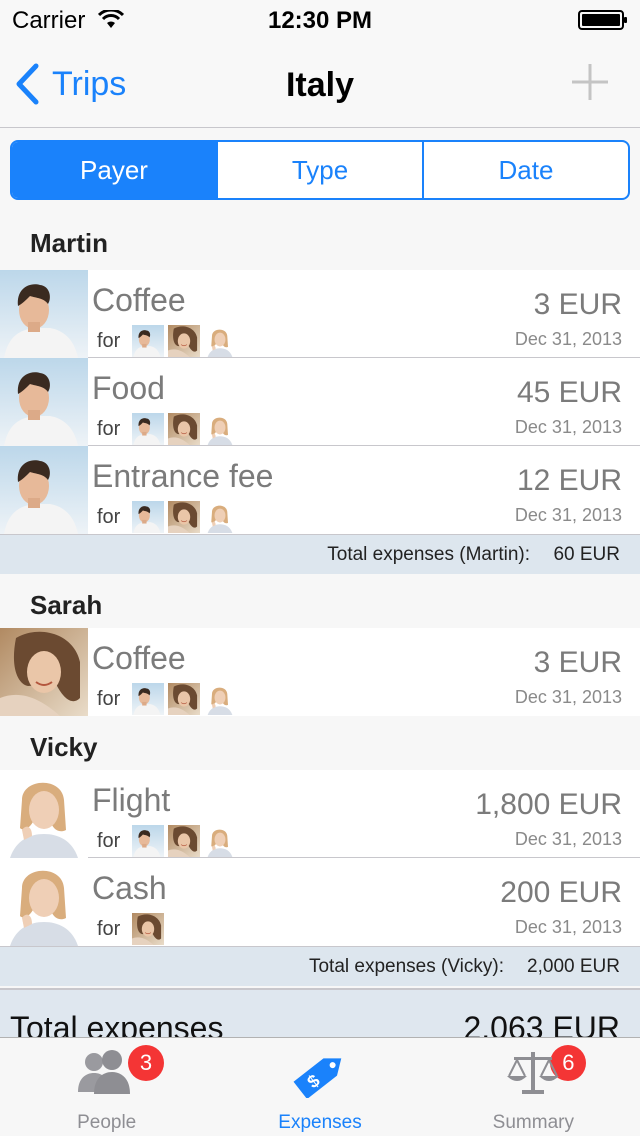 The height and width of the screenshot is (1136, 640). I want to click on segment-type: Type, so click(319, 170).